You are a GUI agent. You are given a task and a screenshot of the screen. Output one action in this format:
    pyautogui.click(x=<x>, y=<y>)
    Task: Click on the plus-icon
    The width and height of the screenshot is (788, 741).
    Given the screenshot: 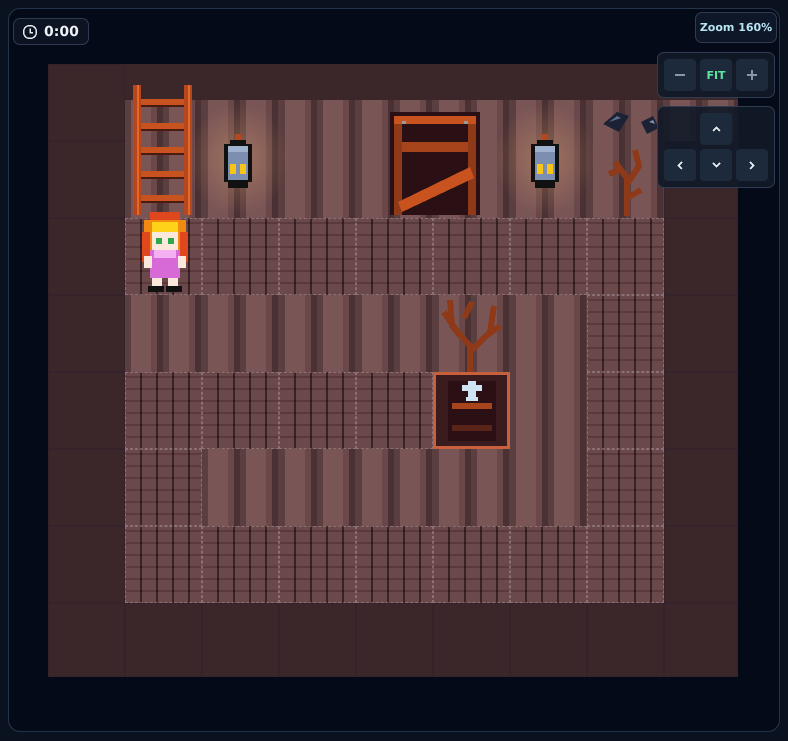 What is the action you would take?
    pyautogui.click(x=752, y=75)
    